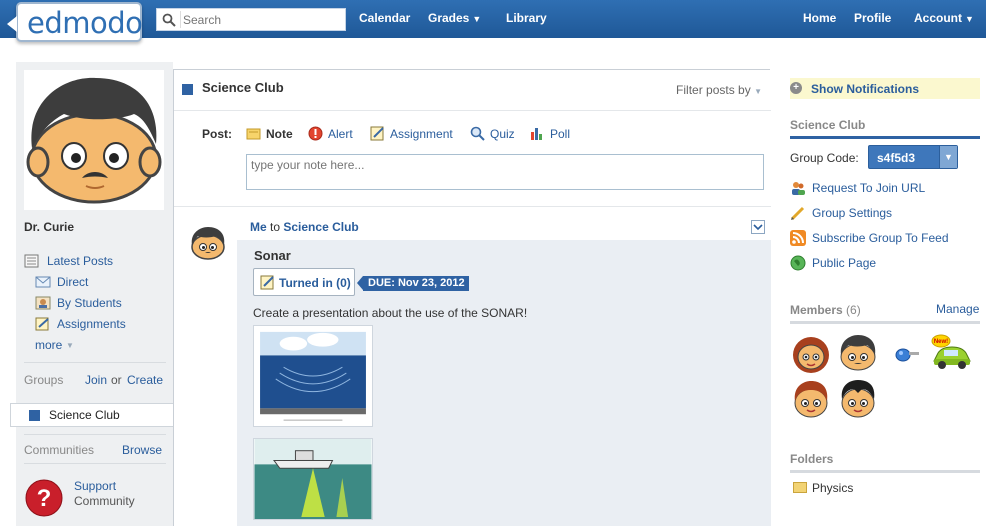 The image size is (986, 526). I want to click on help-icon: ?, so click(44, 498).